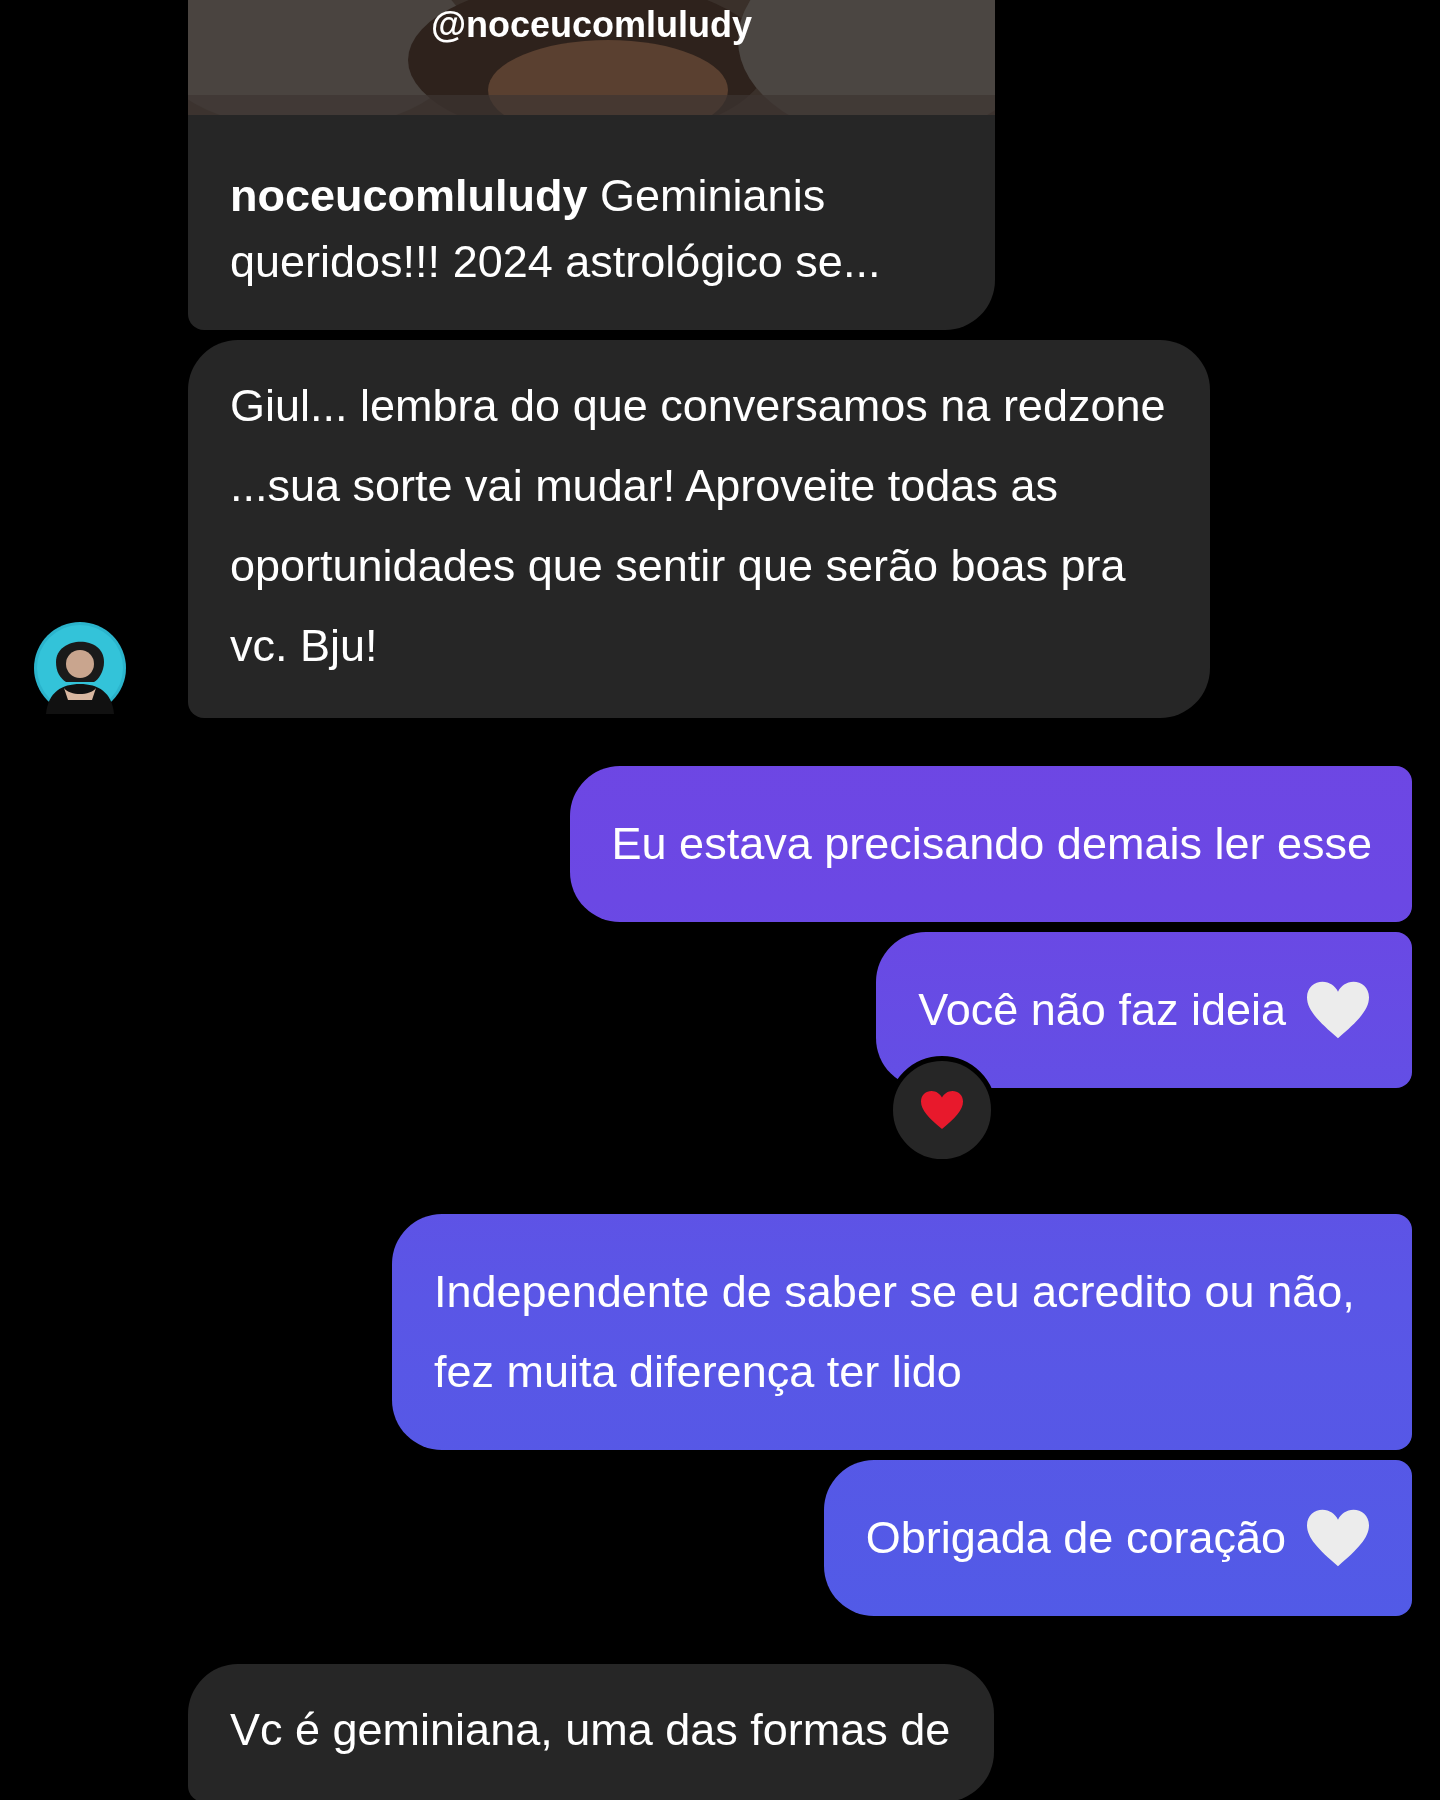 The height and width of the screenshot is (1800, 1440). I want to click on message-bubble: Você não faz ideia, so click(1144, 1010).